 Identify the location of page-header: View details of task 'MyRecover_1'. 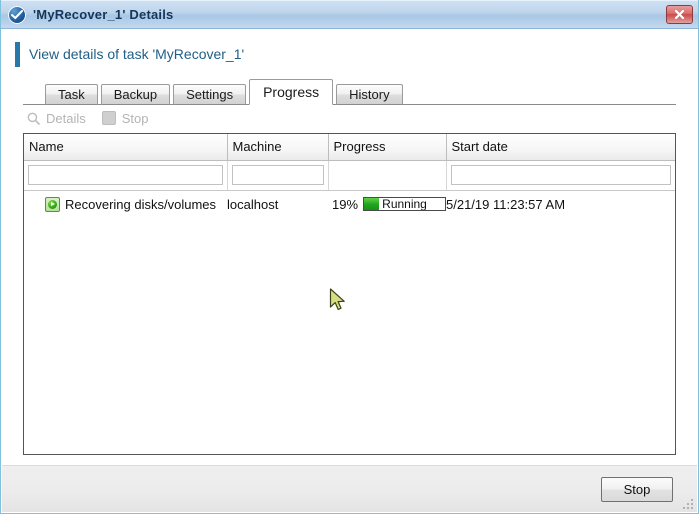
(349, 54).